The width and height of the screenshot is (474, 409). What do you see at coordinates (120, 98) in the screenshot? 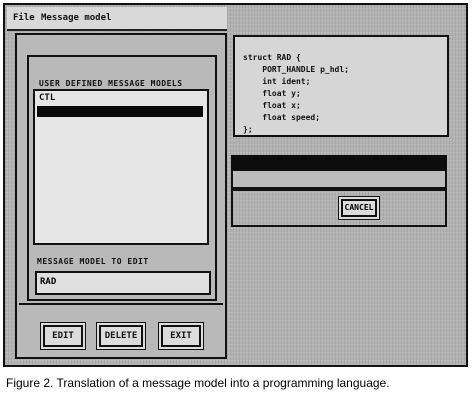
I see `list-item: CTL` at bounding box center [120, 98].